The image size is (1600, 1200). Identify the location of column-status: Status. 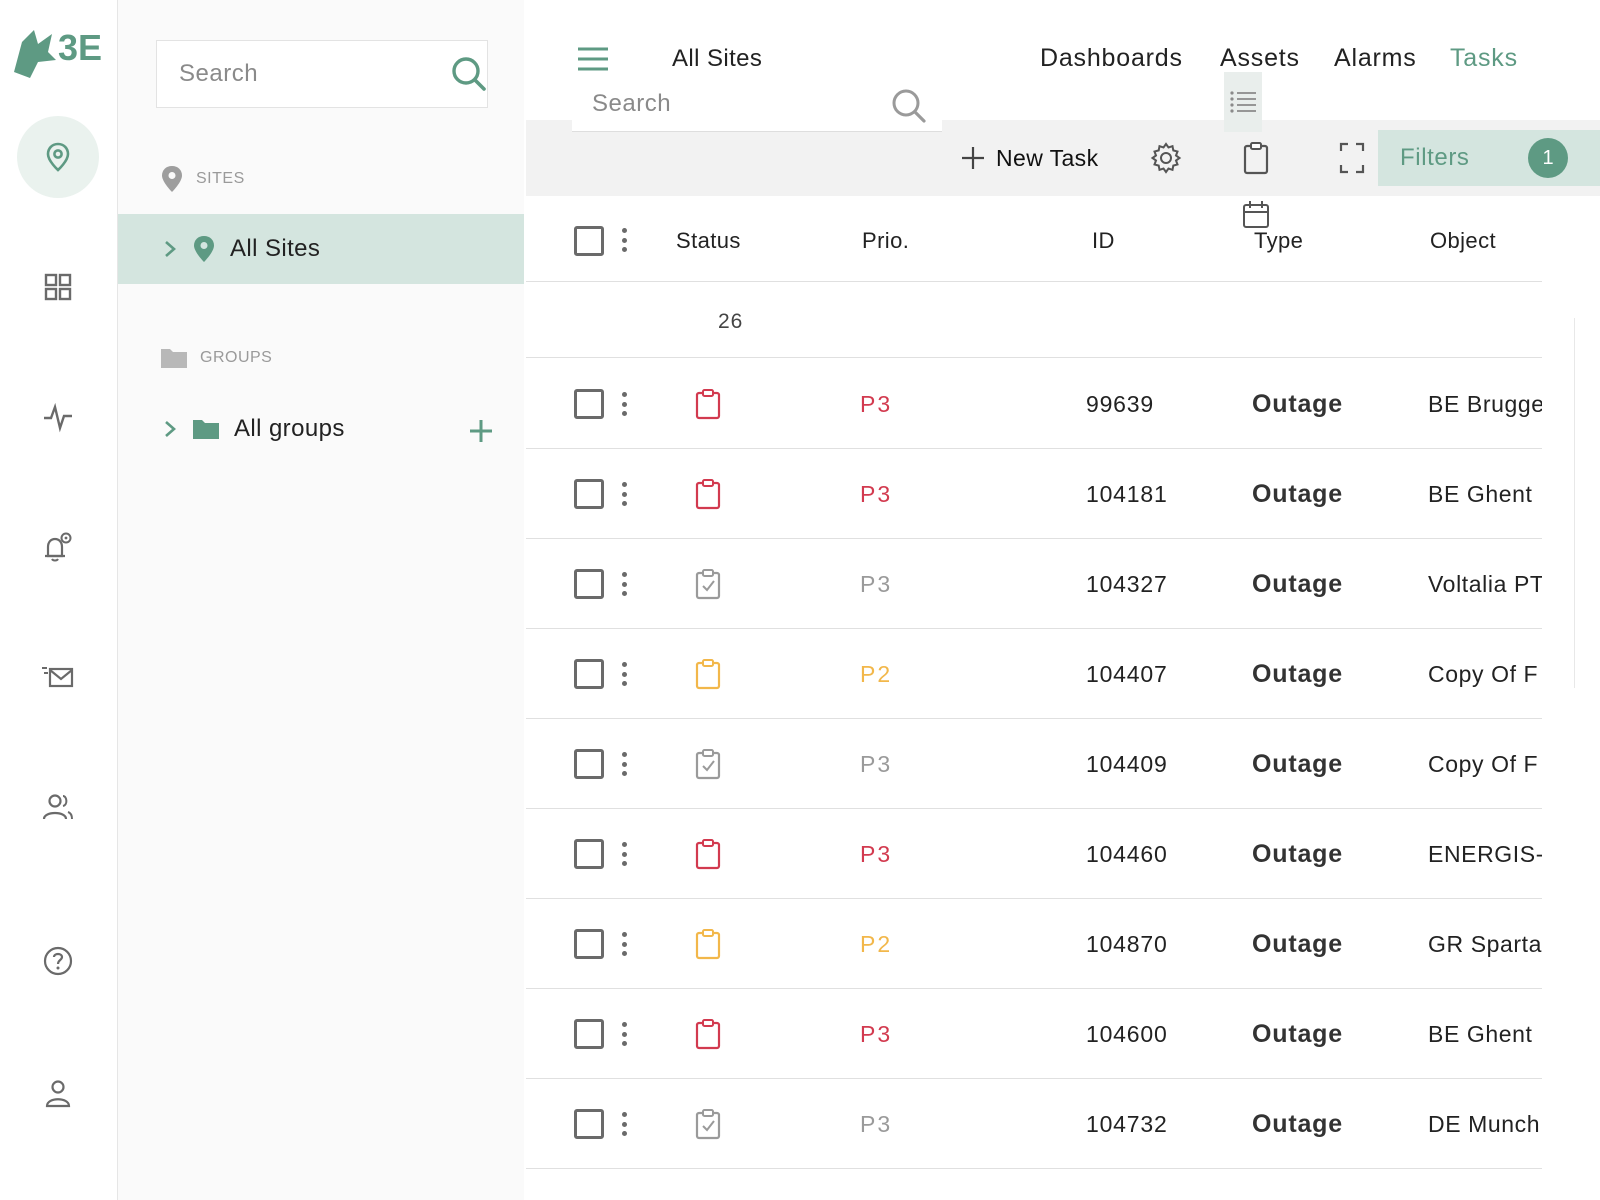
(708, 241).